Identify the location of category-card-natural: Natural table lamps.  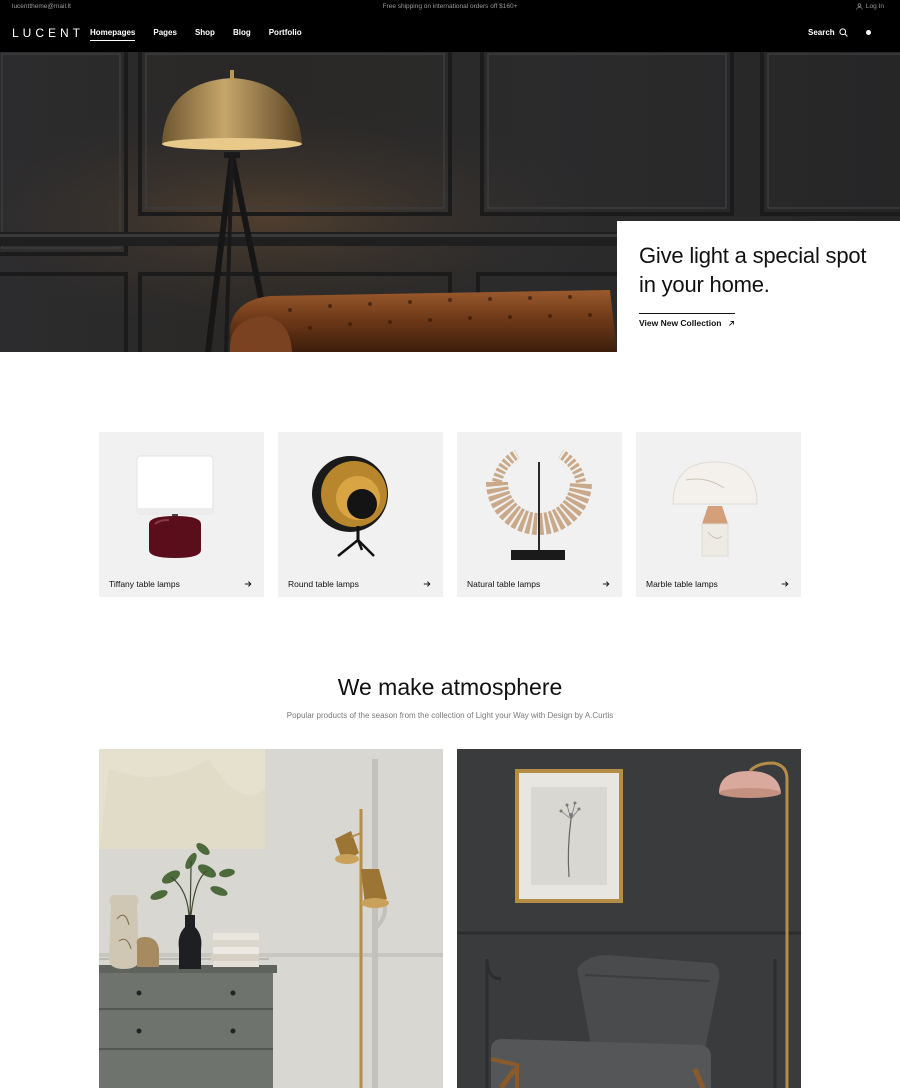
(539, 514).